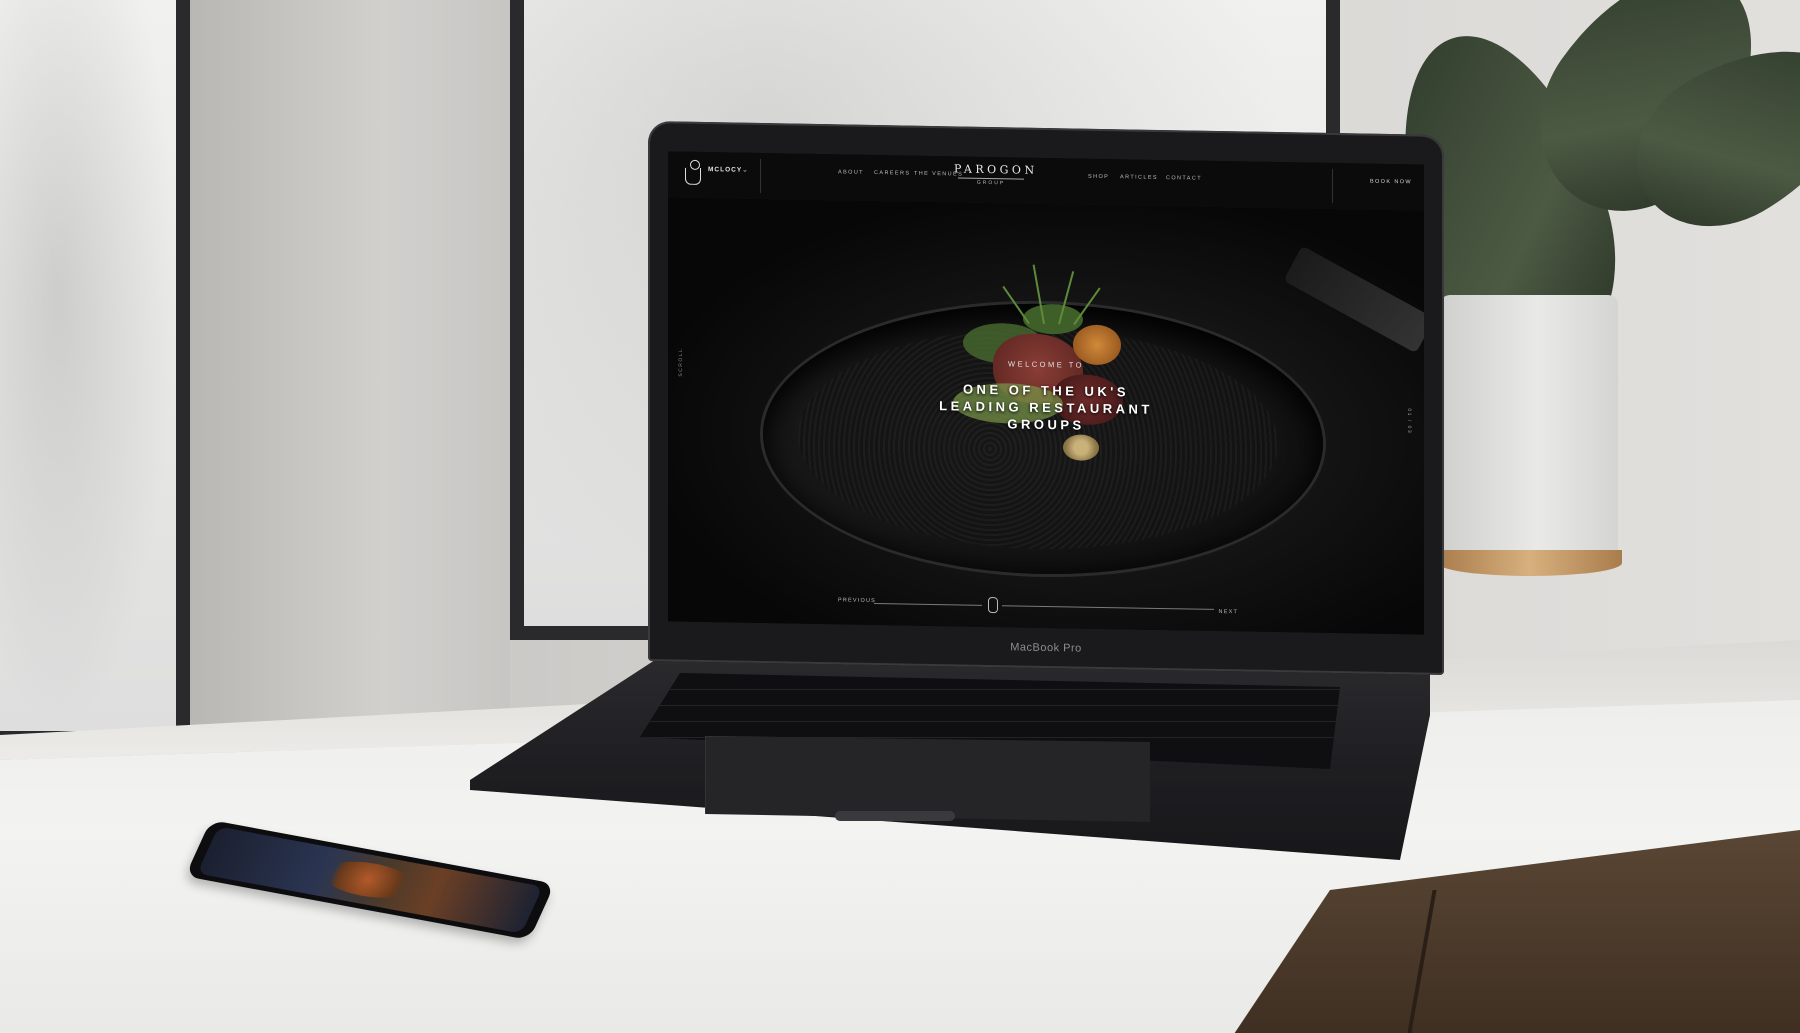  Describe the element at coordinates (1098, 177) in the screenshot. I see `nav-link-shop: SHOP` at that location.